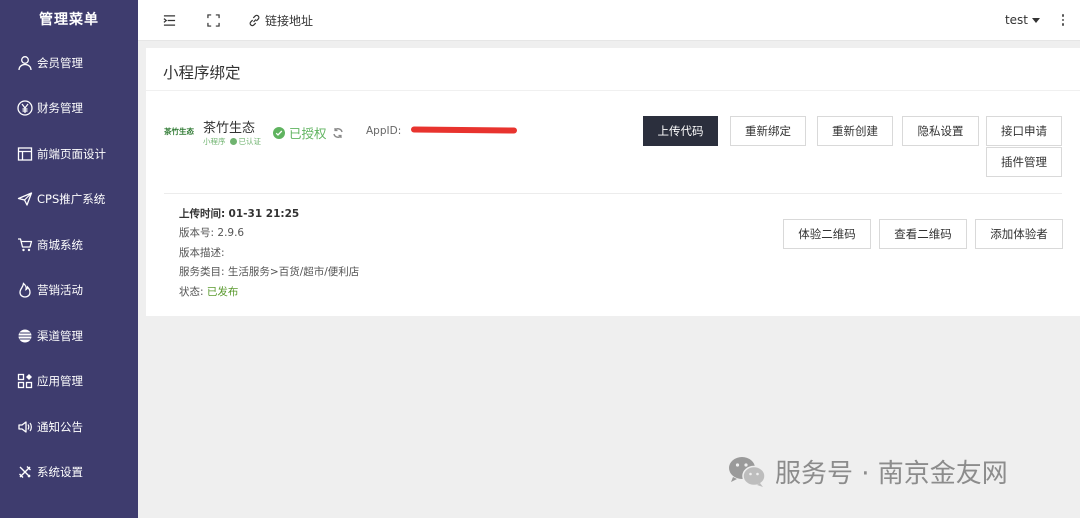 The height and width of the screenshot is (518, 1080). Describe the element at coordinates (768, 131) in the screenshot. I see `rebind-button: 重新绑定` at that location.